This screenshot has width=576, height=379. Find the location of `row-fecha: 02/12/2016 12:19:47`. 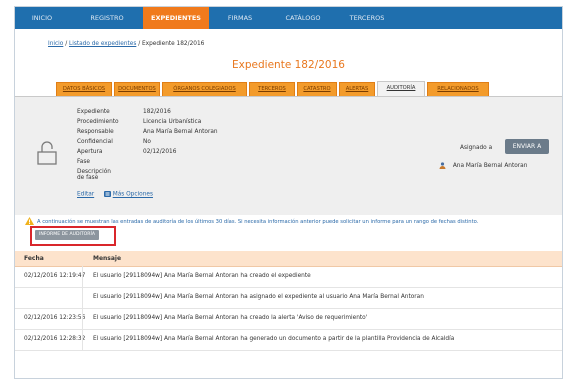

row-fecha: 02/12/2016 12:19:47 is located at coordinates (55, 276).